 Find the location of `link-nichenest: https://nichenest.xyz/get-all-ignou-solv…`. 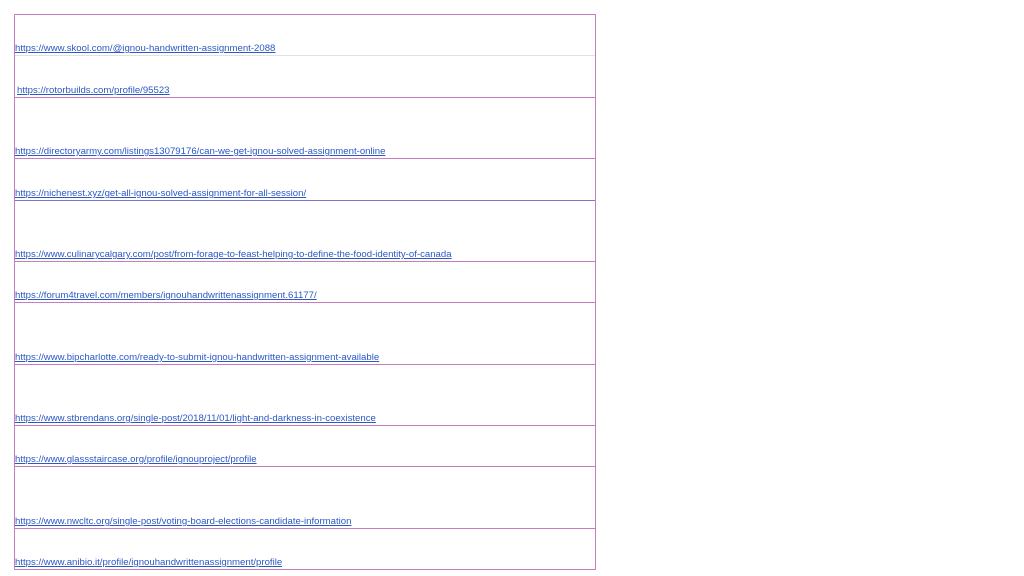

link-nichenest: https://nichenest.xyz/get-all-ignou-solv… is located at coordinates (160, 193).